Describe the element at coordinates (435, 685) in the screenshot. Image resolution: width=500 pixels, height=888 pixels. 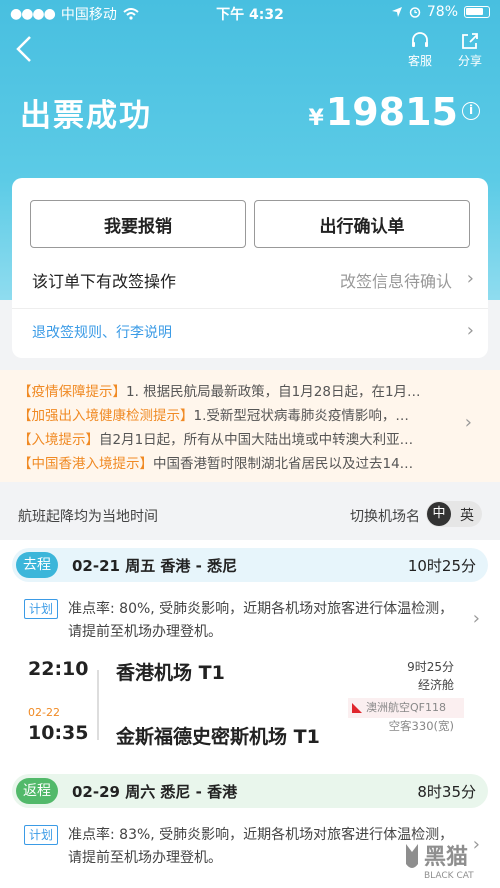
I see `cabin-class: 经济舱` at that location.